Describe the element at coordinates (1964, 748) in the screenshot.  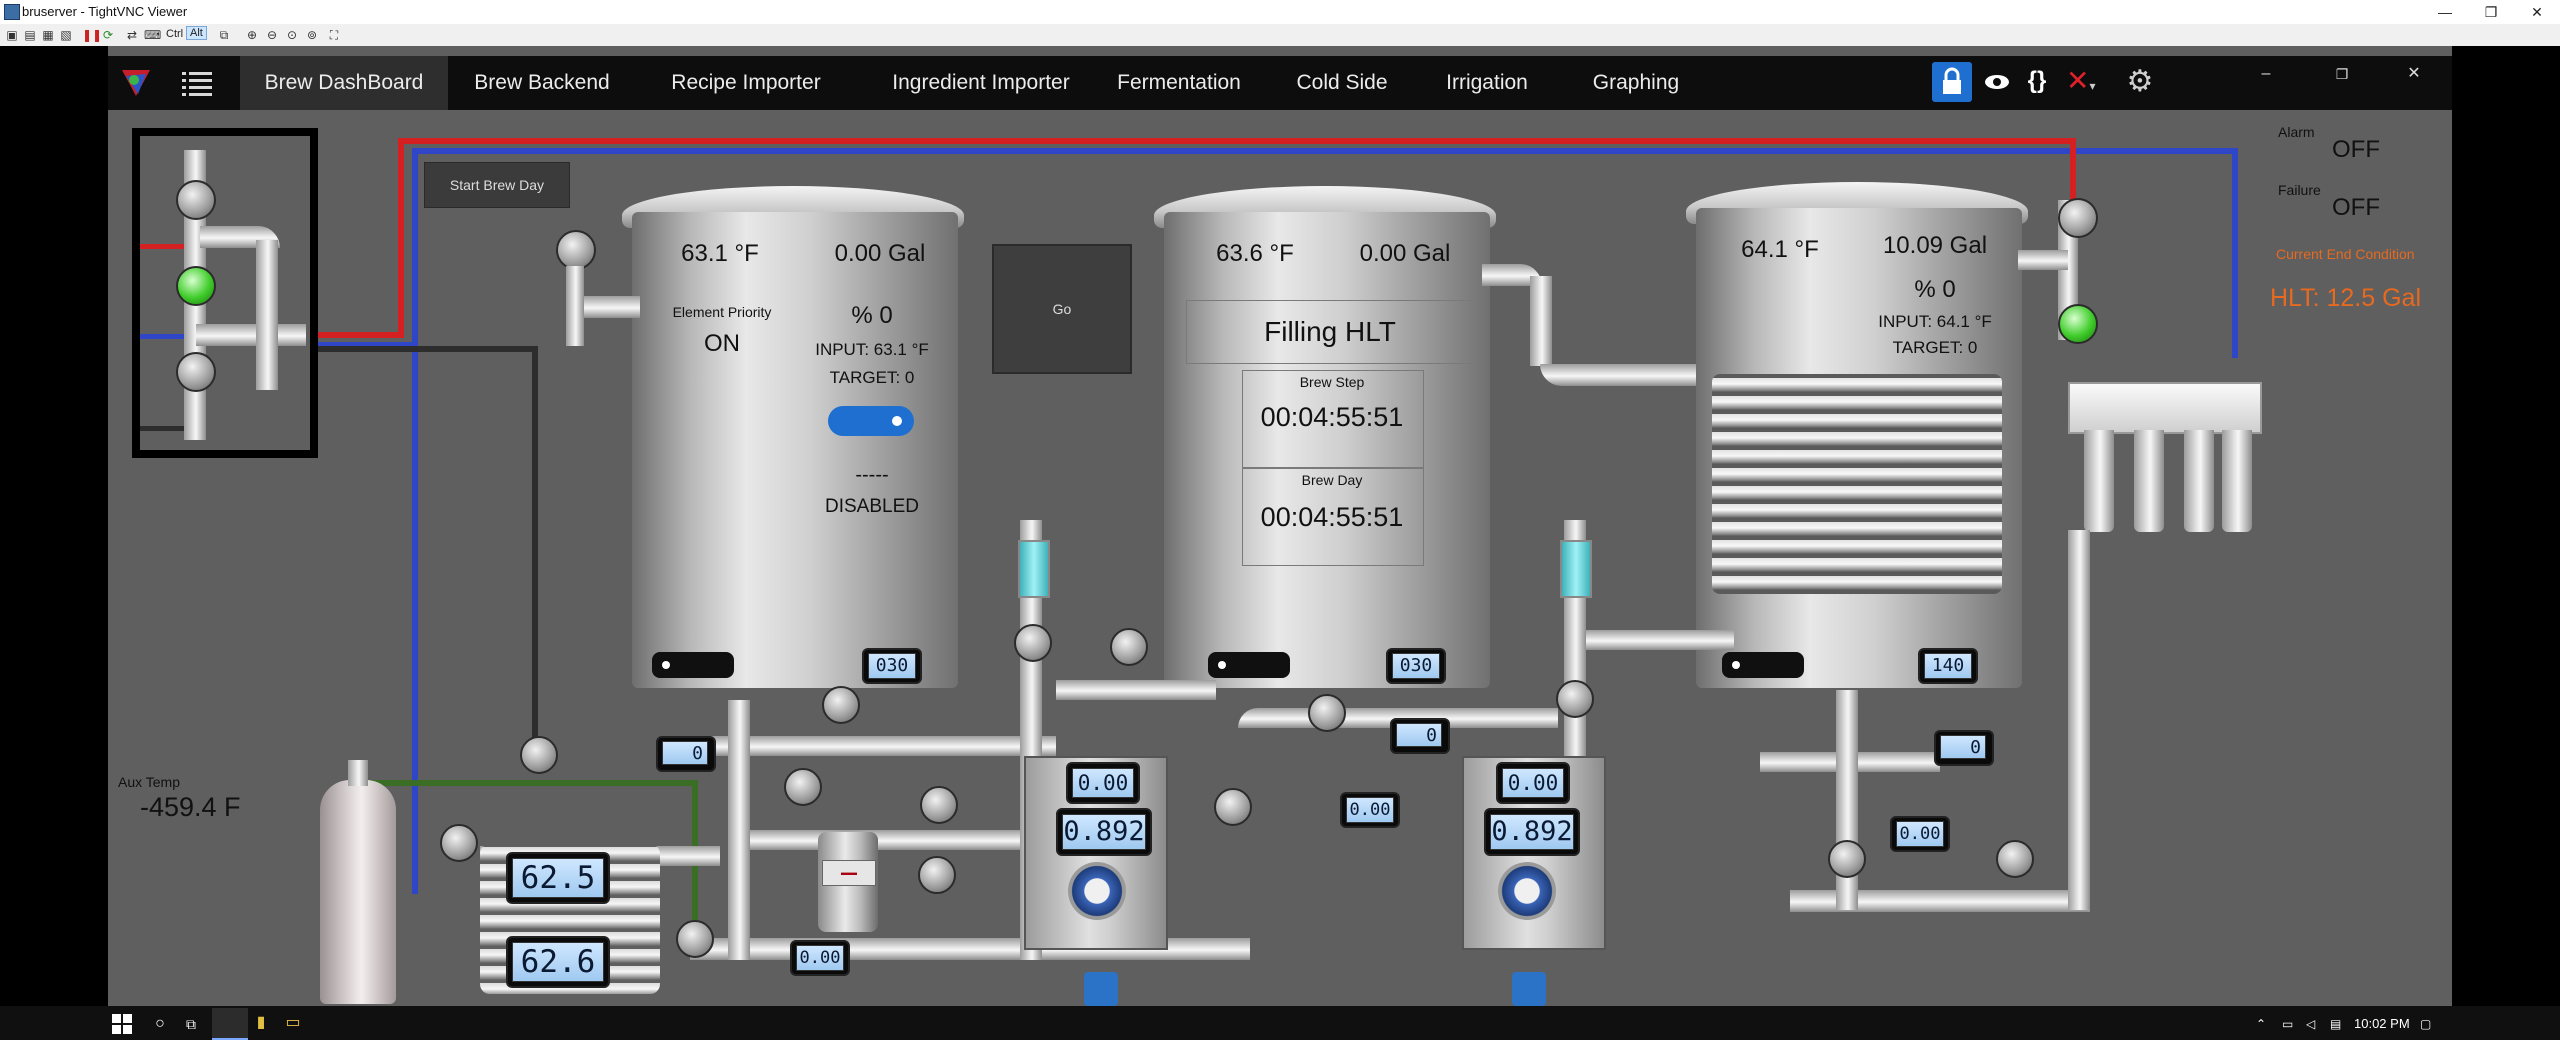
I see `flow-readout-right: 0` at that location.